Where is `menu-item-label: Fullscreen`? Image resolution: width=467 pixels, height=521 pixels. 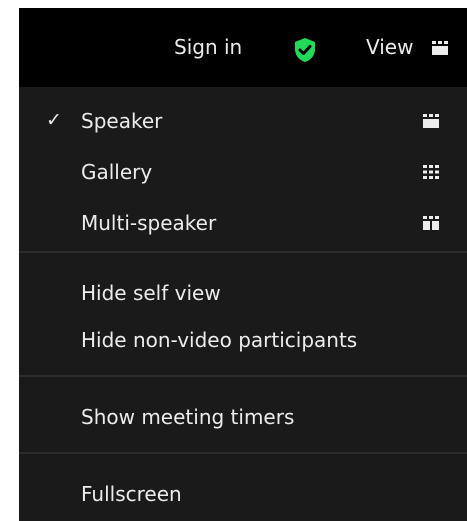 menu-item-label: Fullscreen is located at coordinates (131, 494).